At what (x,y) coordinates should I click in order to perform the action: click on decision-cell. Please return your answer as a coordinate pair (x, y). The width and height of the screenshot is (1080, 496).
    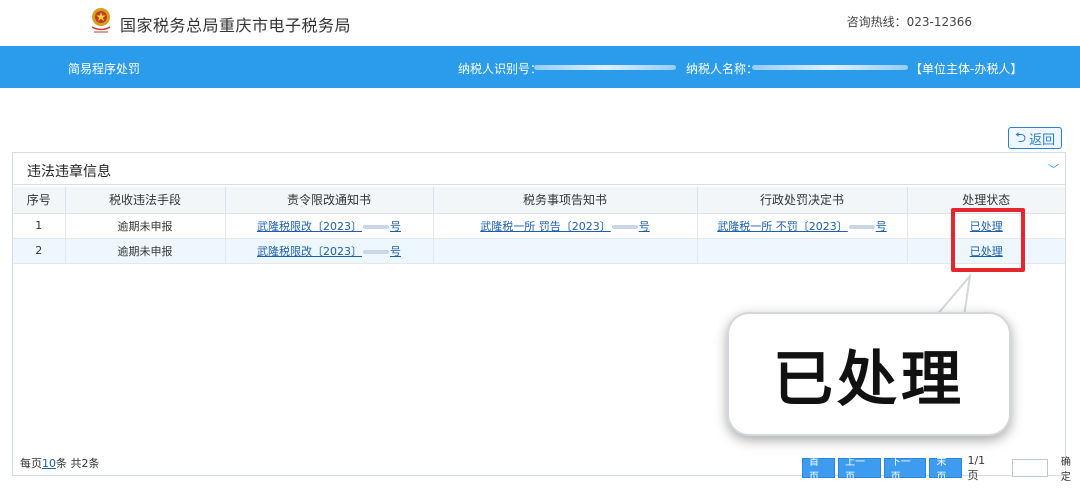
    Looking at the image, I should click on (802, 251).